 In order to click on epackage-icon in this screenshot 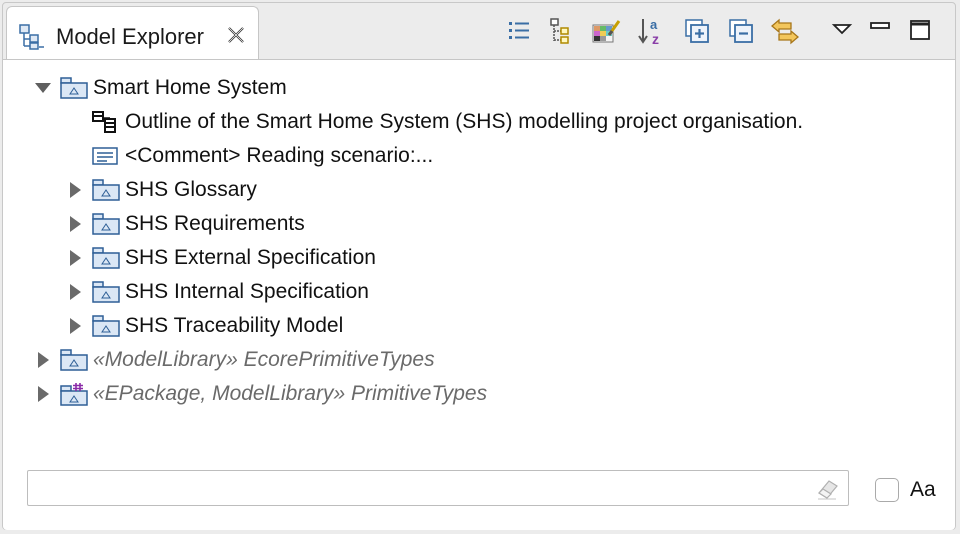, I will do `click(74, 394)`.